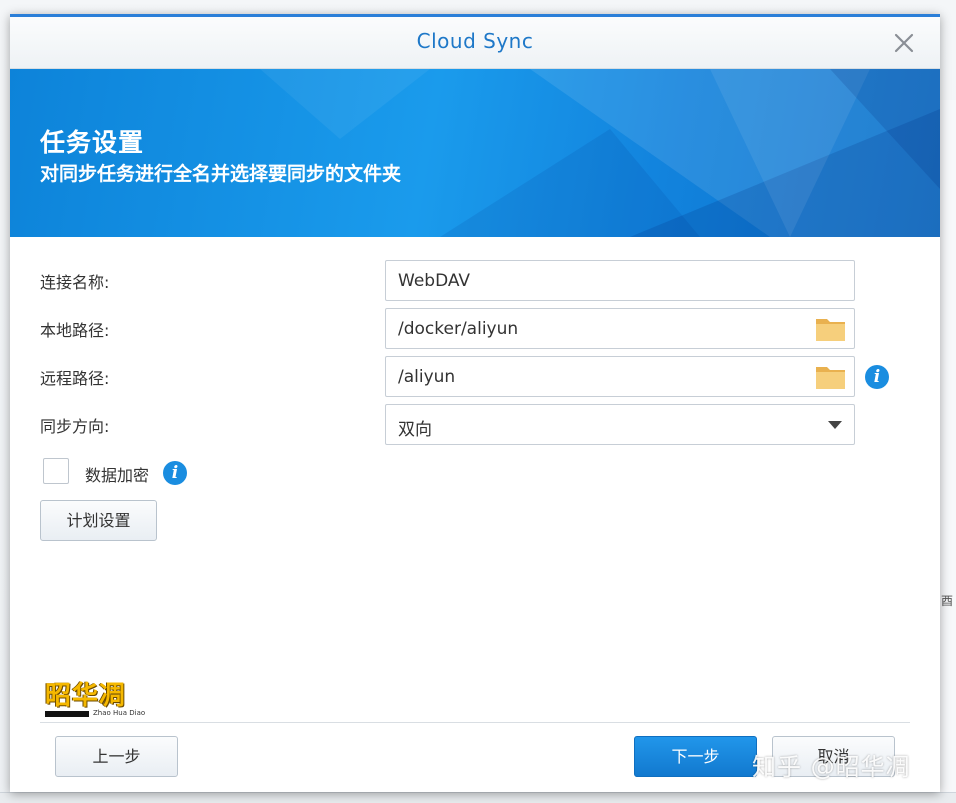 This screenshot has height=803, width=956. What do you see at coordinates (877, 377) in the screenshot?
I see `remote-path-info-icon: i` at bounding box center [877, 377].